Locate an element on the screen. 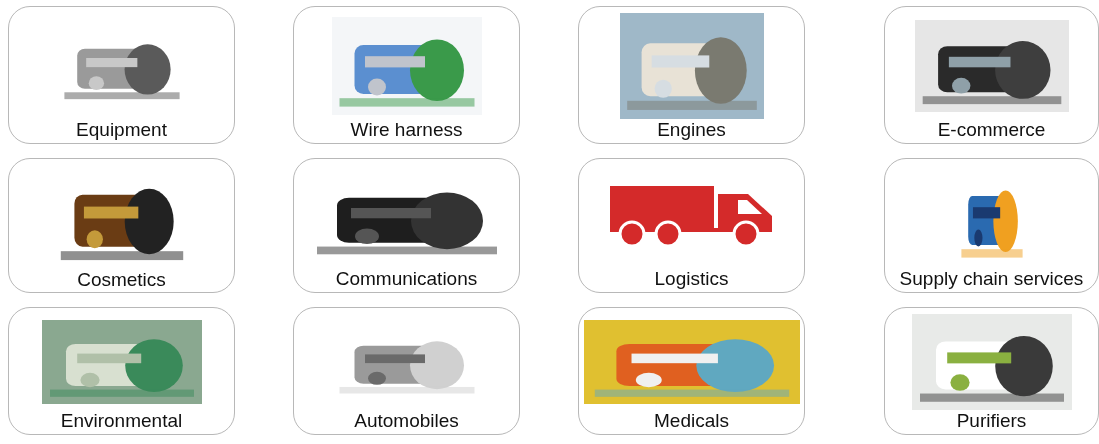  card-background: Purifiers is located at coordinates (991, 371).